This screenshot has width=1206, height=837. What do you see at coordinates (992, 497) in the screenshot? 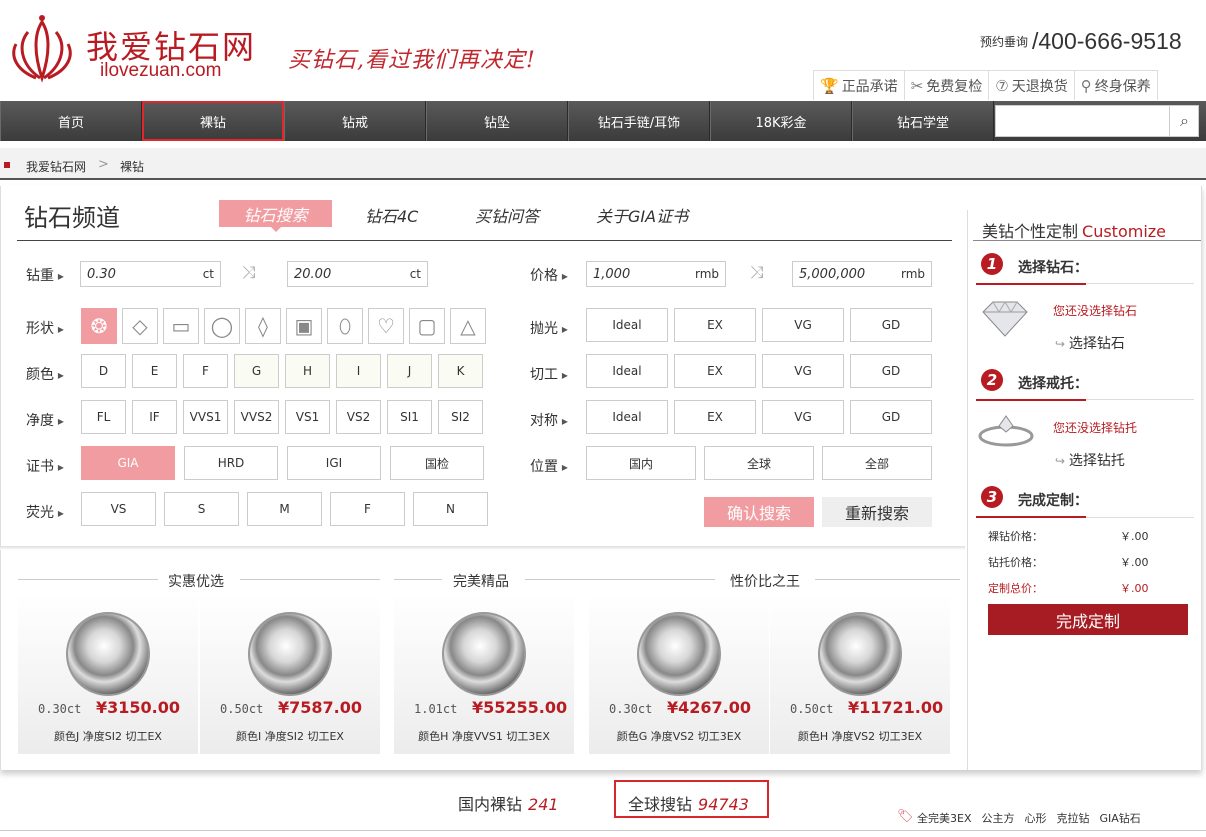
I see `step-3-badge: 3` at bounding box center [992, 497].